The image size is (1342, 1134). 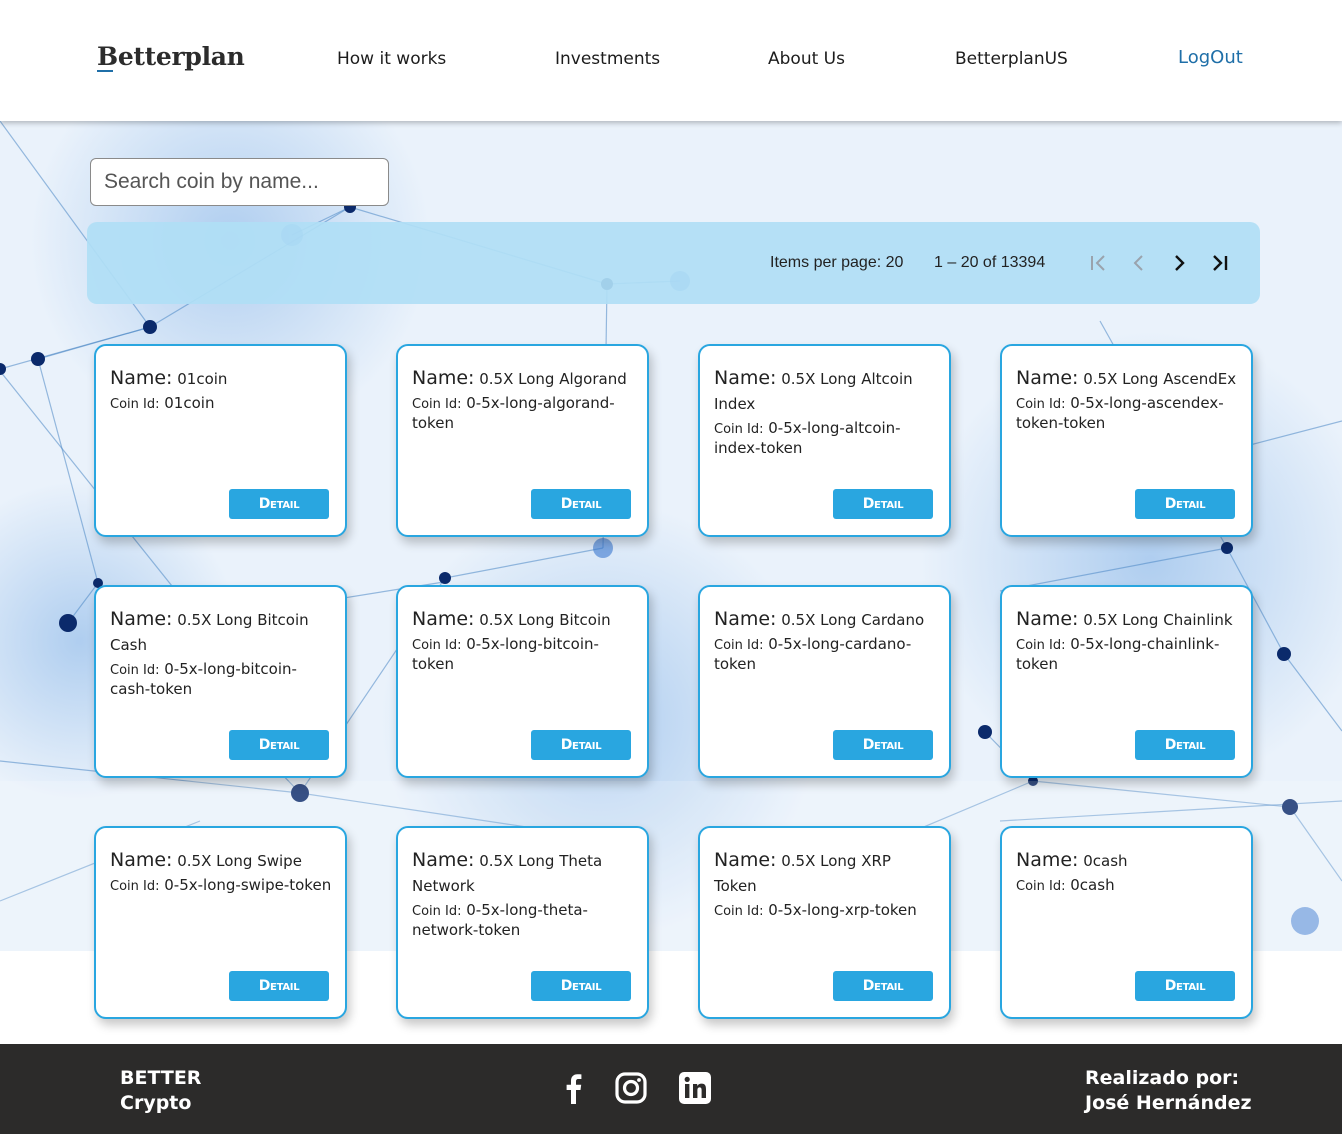 I want to click on coin-id-value: 0-5x-long-swipe-token, so click(x=248, y=885).